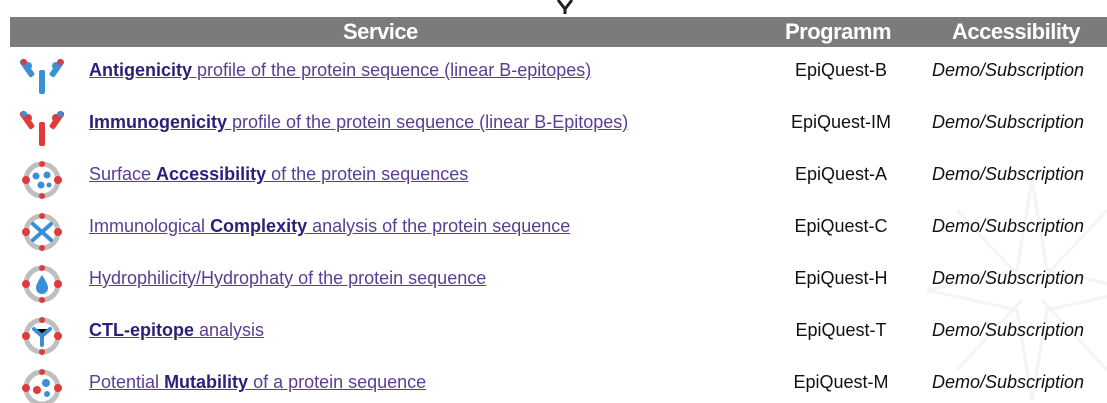 The height and width of the screenshot is (403, 1107). What do you see at coordinates (565, 7) in the screenshot?
I see `cropped-glyph` at bounding box center [565, 7].